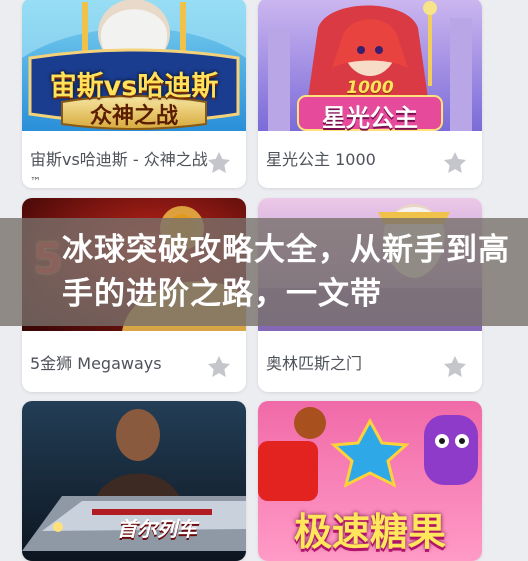 The width and height of the screenshot is (528, 561). I want to click on game-thumbnail: 1000 星光公主, so click(370, 65).